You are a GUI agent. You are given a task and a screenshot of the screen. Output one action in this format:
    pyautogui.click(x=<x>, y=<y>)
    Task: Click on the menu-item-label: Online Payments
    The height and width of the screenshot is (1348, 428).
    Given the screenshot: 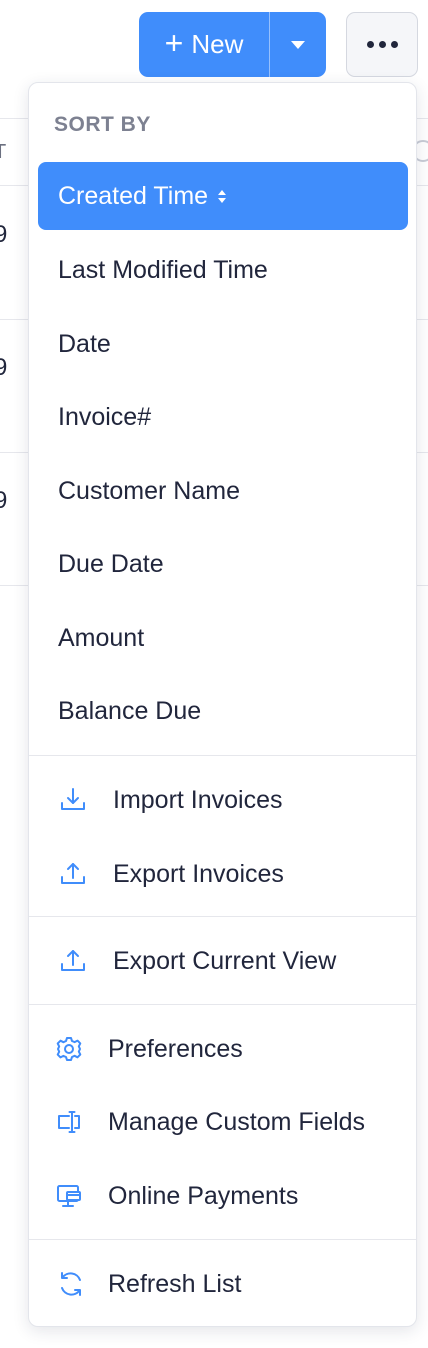 What is the action you would take?
    pyautogui.click(x=203, y=1195)
    